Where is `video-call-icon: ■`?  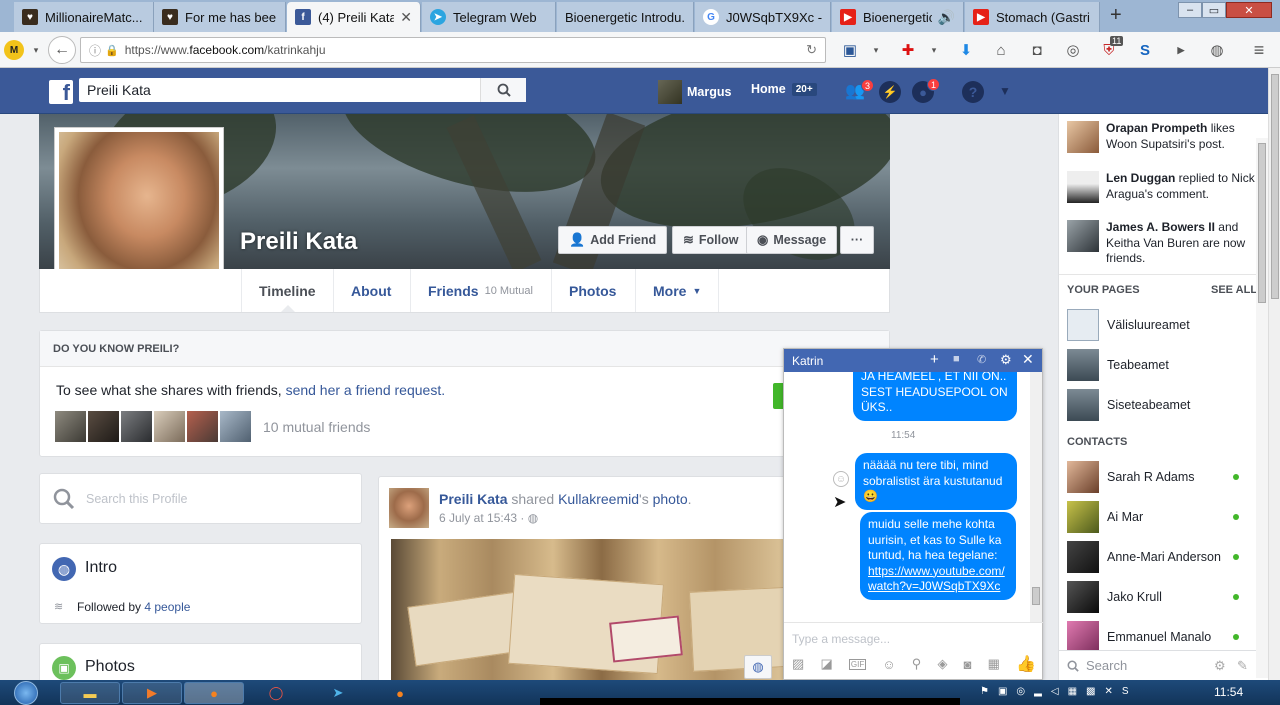
video-call-icon: ■ is located at coordinates (956, 359).